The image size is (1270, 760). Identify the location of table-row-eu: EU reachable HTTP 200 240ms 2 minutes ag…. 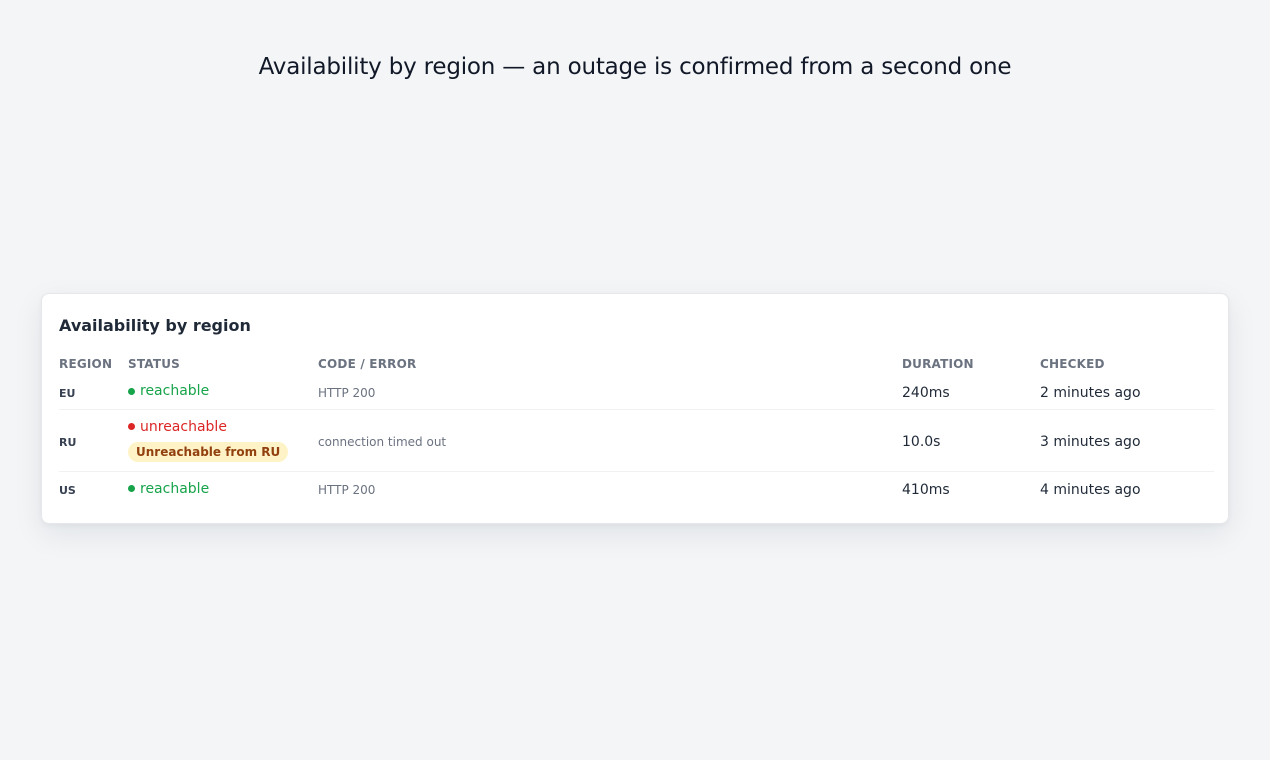
(636, 392).